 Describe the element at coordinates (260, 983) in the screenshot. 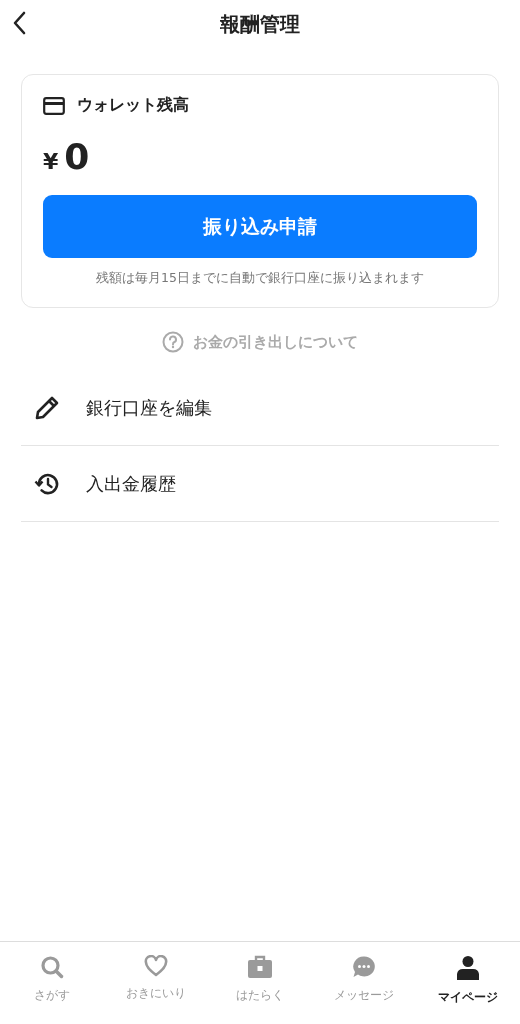

I see `tab-item: はたらく` at that location.